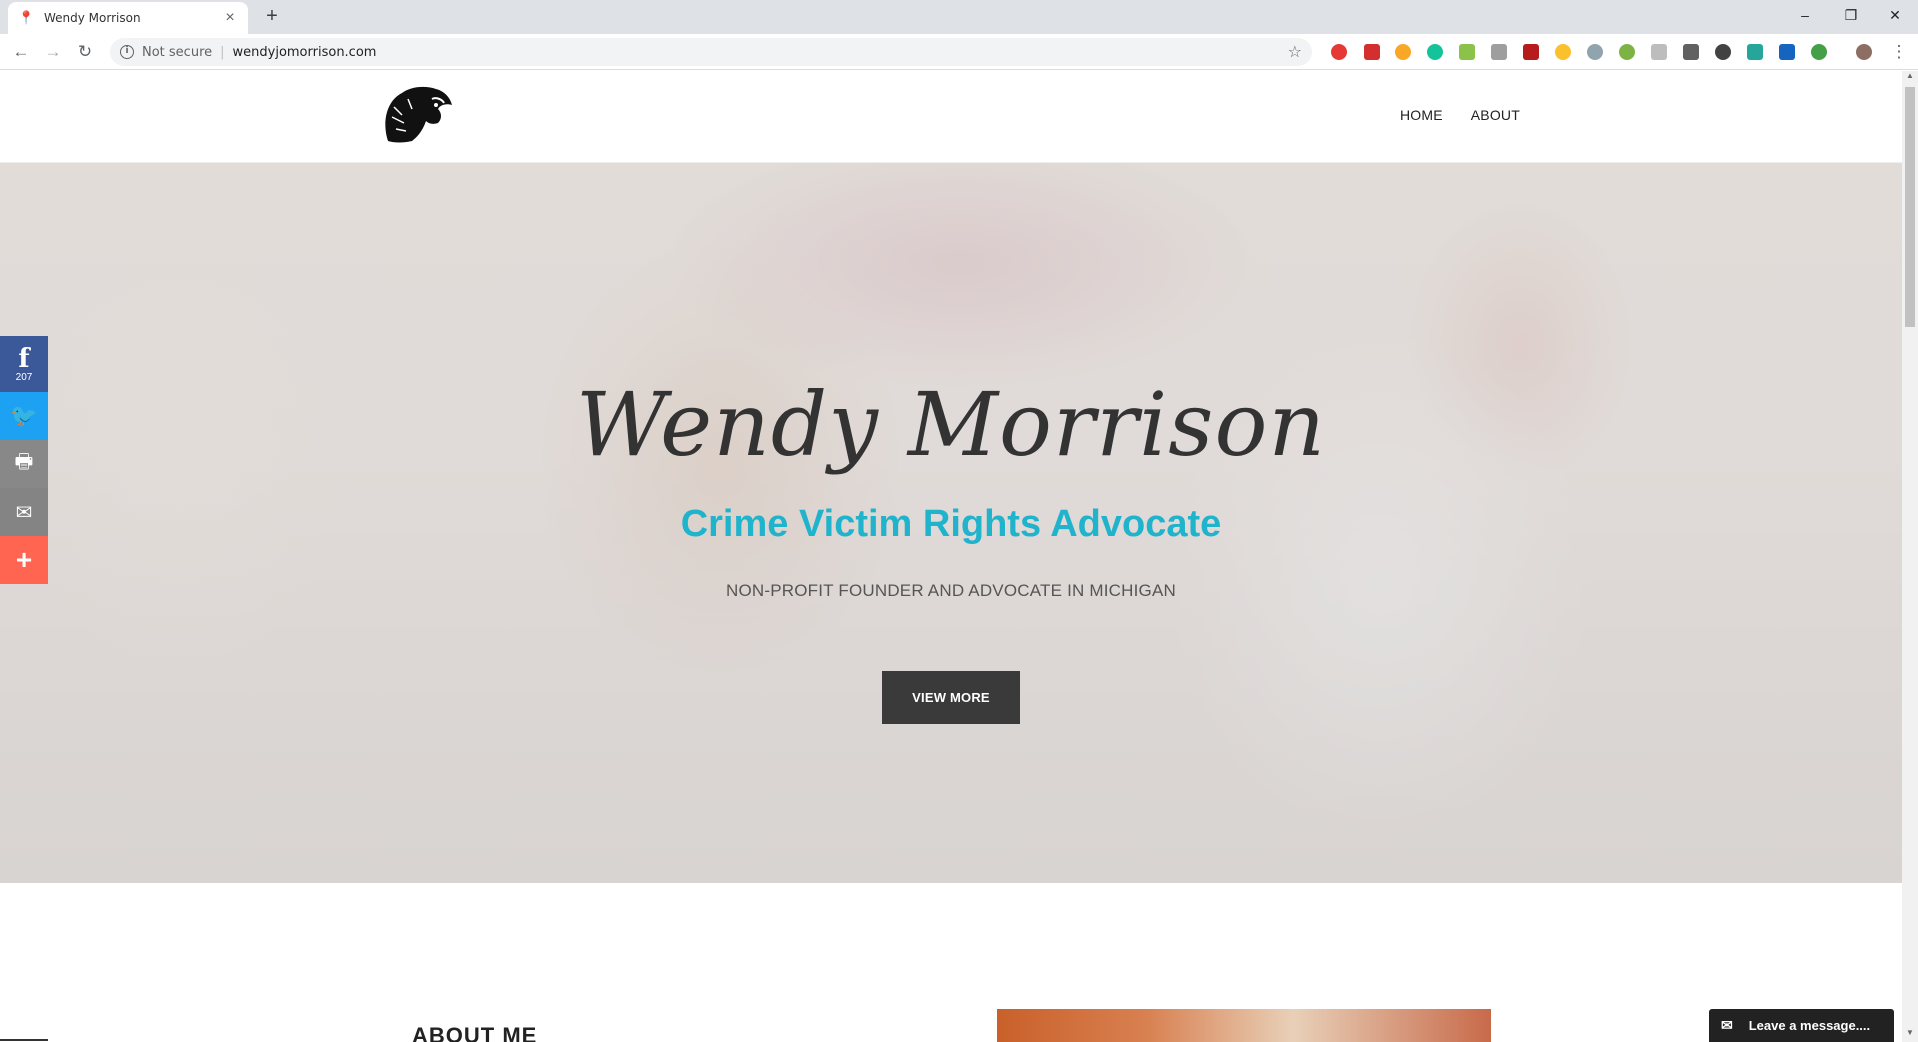 The width and height of the screenshot is (1918, 1042). What do you see at coordinates (1339, 52) in the screenshot?
I see `opera-extension-icon` at bounding box center [1339, 52].